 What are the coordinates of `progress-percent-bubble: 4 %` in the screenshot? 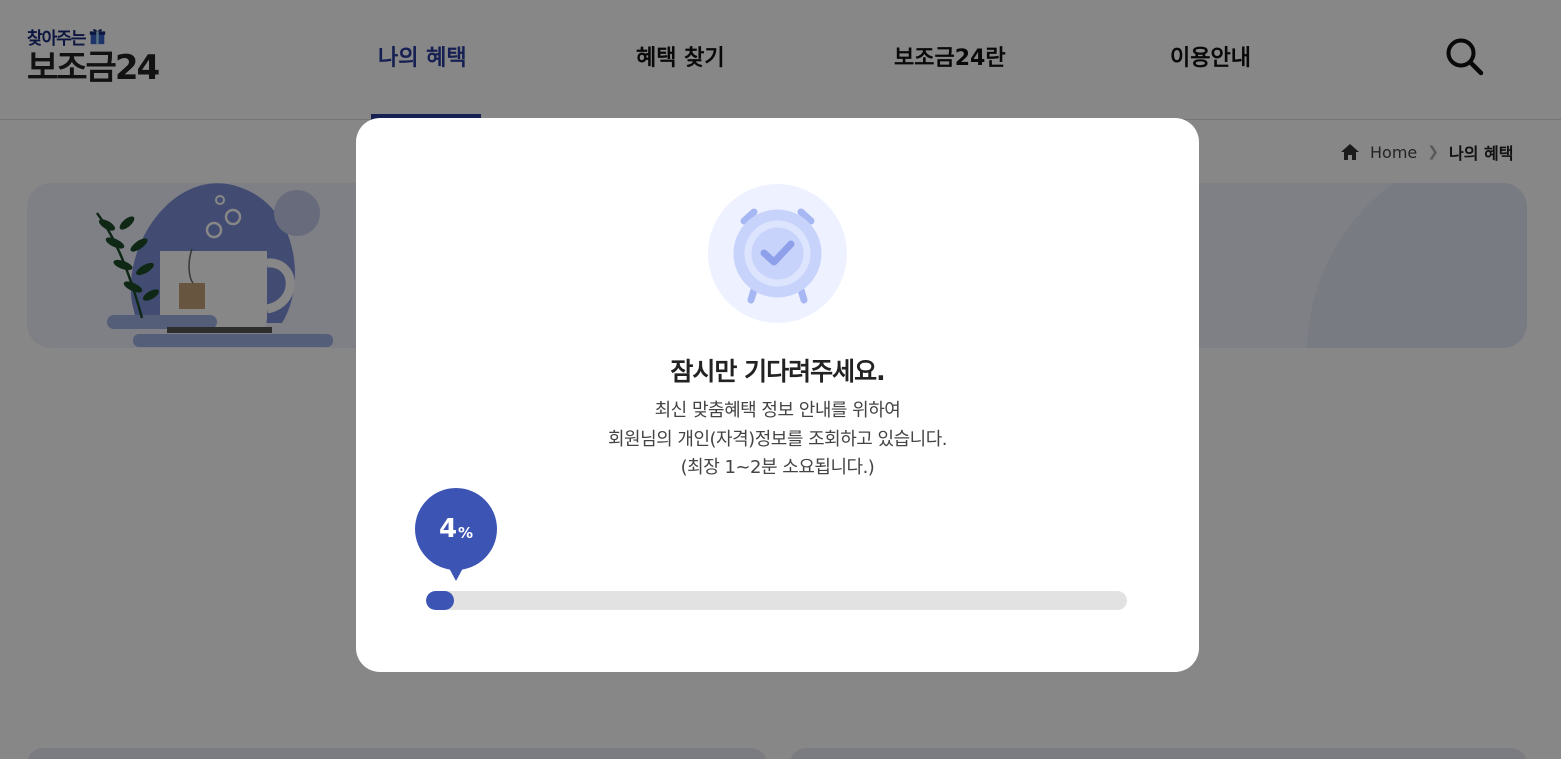 It's located at (456, 534).